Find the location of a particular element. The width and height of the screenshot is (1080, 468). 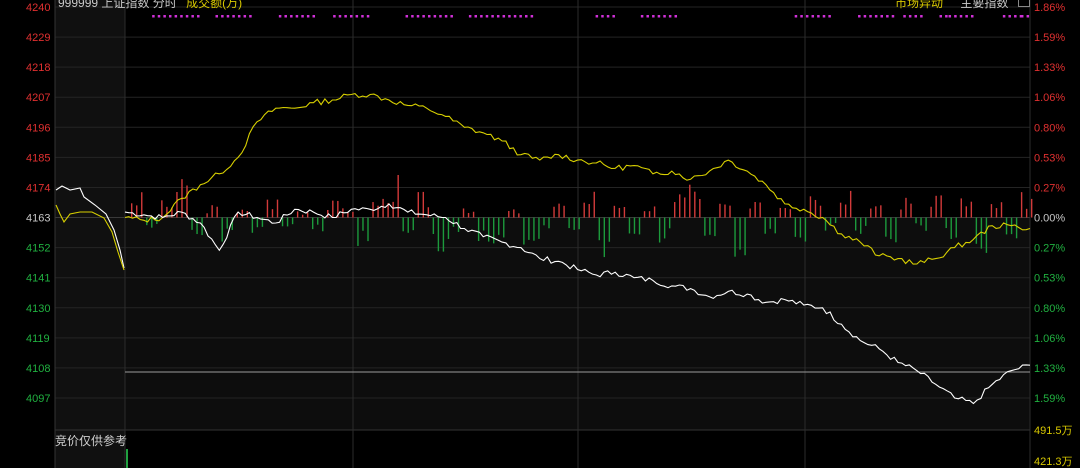

tab-main-index: 主要指数 is located at coordinates (984, 5).